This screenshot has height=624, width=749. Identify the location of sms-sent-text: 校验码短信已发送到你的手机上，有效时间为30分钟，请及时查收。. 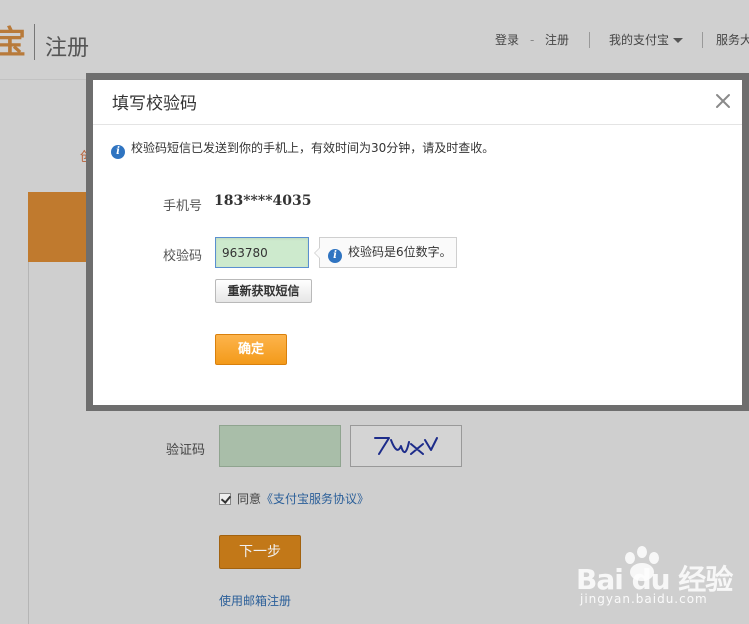
(313, 148).